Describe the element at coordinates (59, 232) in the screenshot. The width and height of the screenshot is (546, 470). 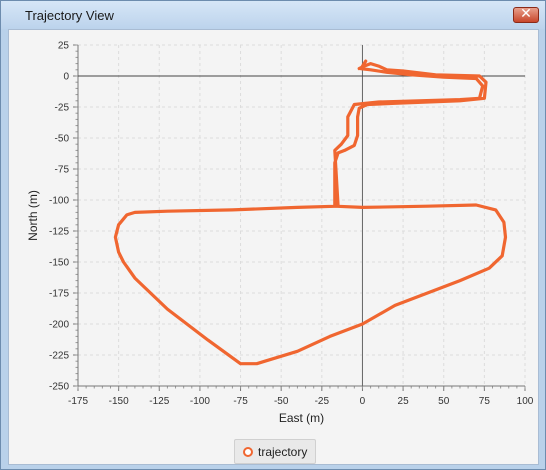
I see `y-tick-label: -125` at that location.